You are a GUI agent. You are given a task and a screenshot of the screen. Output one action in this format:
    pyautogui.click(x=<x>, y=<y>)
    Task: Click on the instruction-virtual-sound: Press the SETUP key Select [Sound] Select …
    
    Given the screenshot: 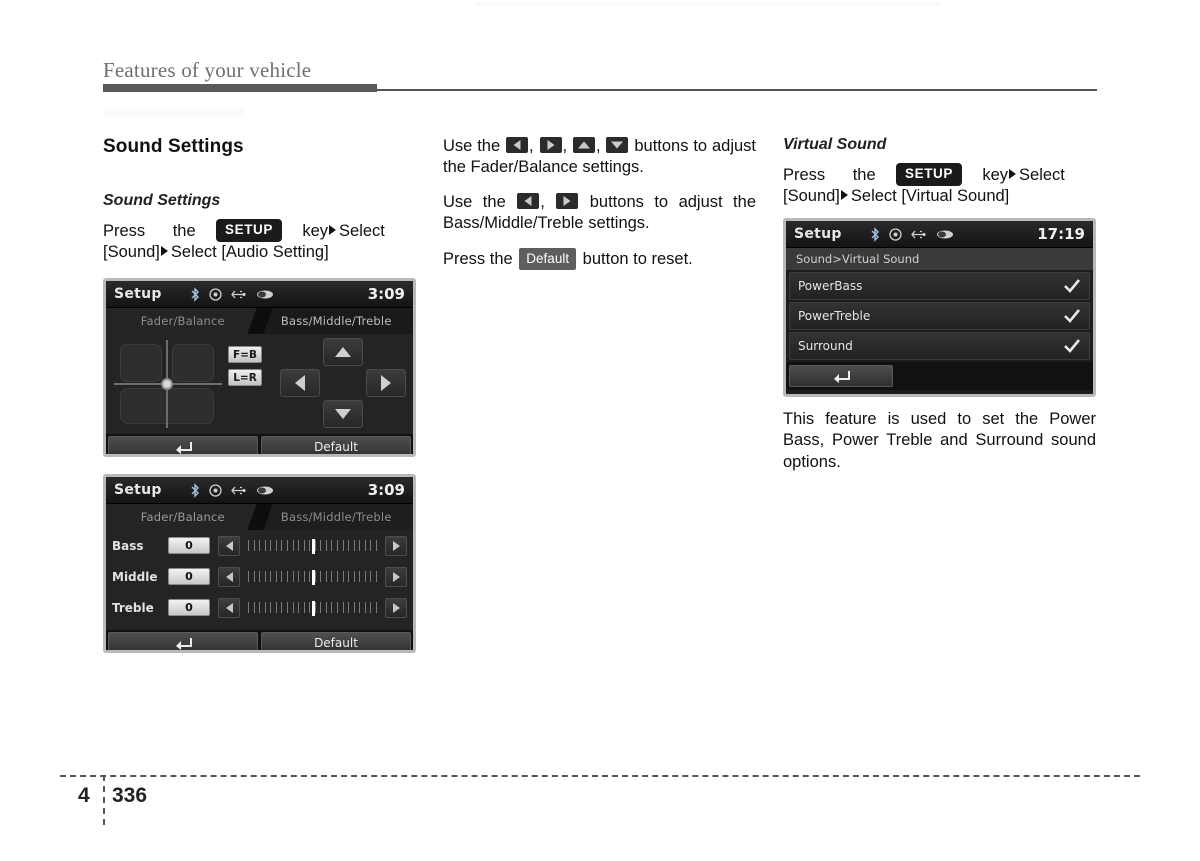 What is the action you would take?
    pyautogui.click(x=939, y=185)
    